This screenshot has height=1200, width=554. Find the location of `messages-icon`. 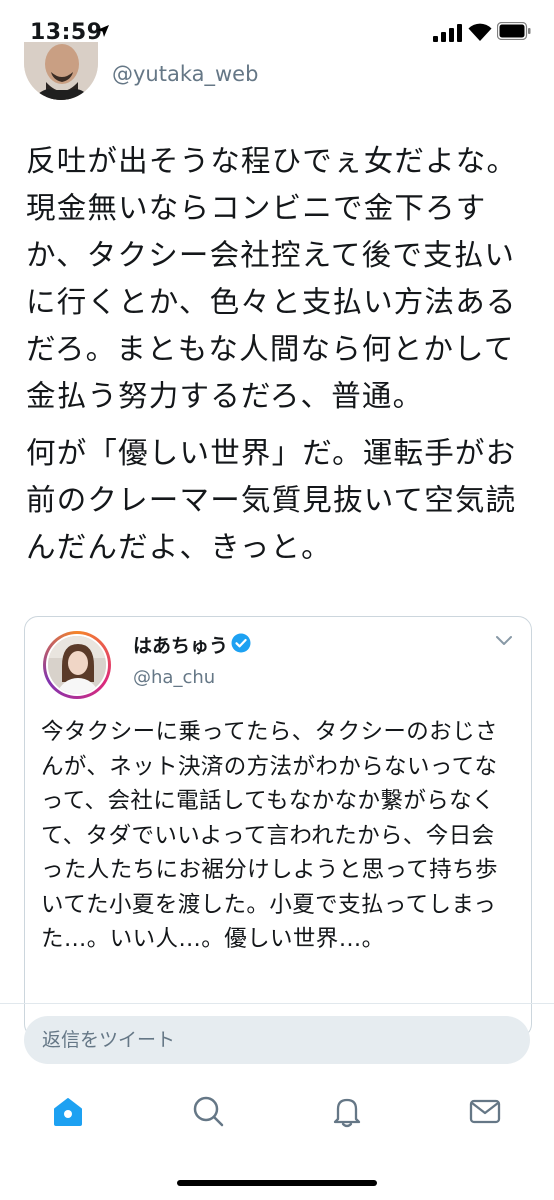

messages-icon is located at coordinates (485, 1111).